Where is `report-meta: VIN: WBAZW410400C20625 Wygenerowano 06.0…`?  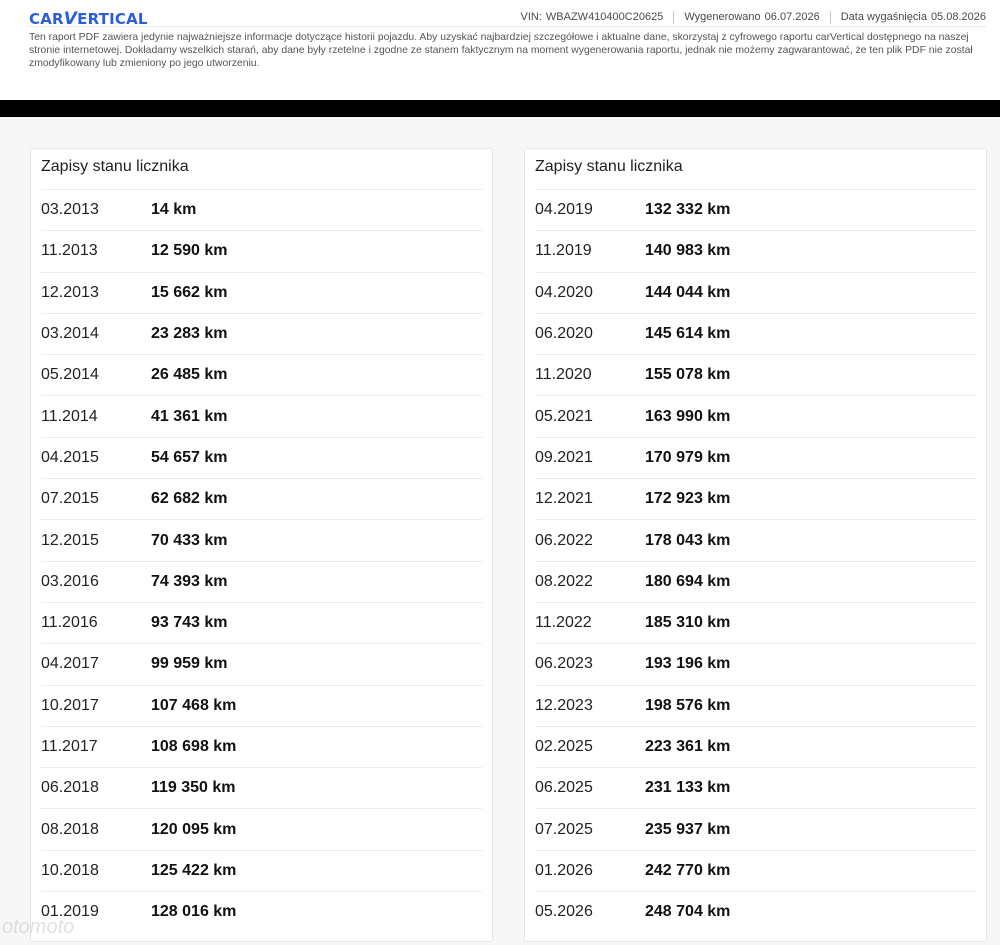 report-meta: VIN: WBAZW410400C20625 Wygenerowano 06.0… is located at coordinates (753, 17).